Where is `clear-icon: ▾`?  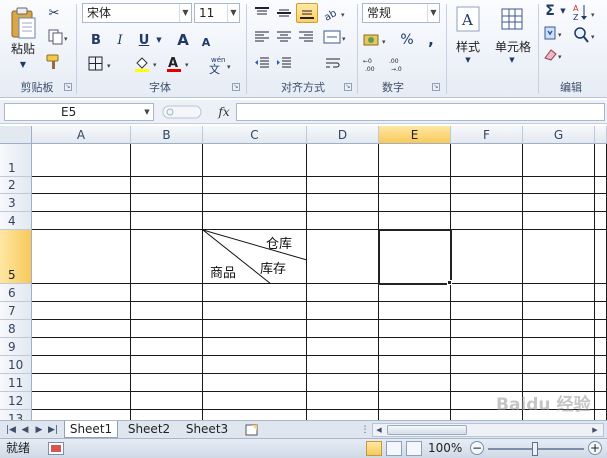
clear-icon: ▾ is located at coordinates (555, 55).